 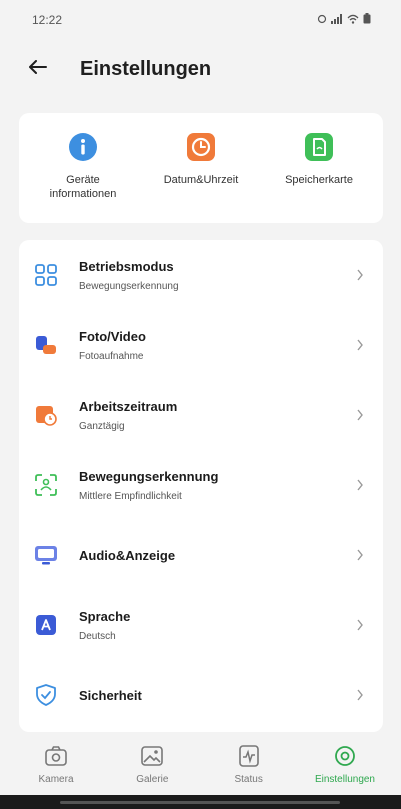 What do you see at coordinates (337, 20) in the screenshot?
I see `signal-icon` at bounding box center [337, 20].